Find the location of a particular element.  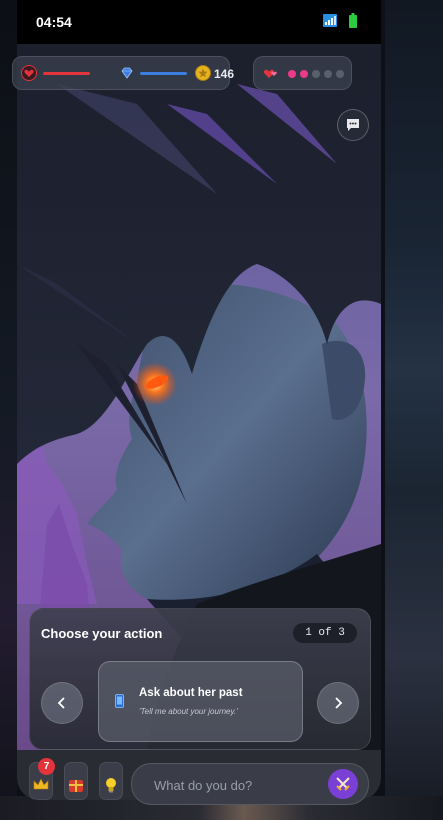

star-coin-icon is located at coordinates (203, 73).